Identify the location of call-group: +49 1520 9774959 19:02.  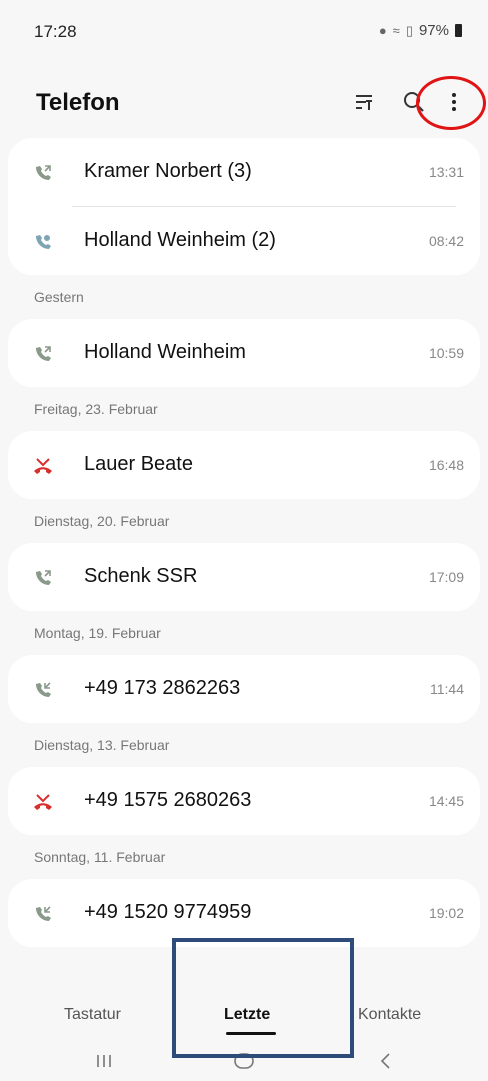
(244, 913).